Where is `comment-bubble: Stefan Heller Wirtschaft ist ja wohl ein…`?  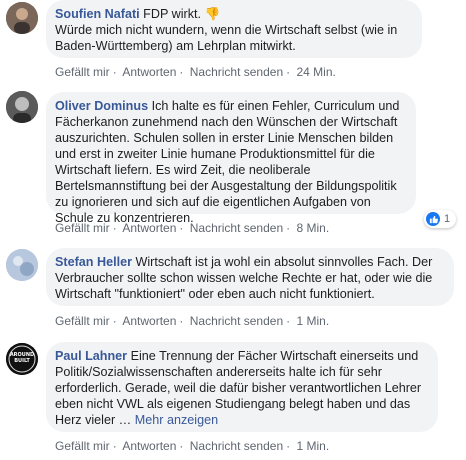
comment-bubble: Stefan Heller Wirtschaft ist ja wohl ein… is located at coordinates (250, 277).